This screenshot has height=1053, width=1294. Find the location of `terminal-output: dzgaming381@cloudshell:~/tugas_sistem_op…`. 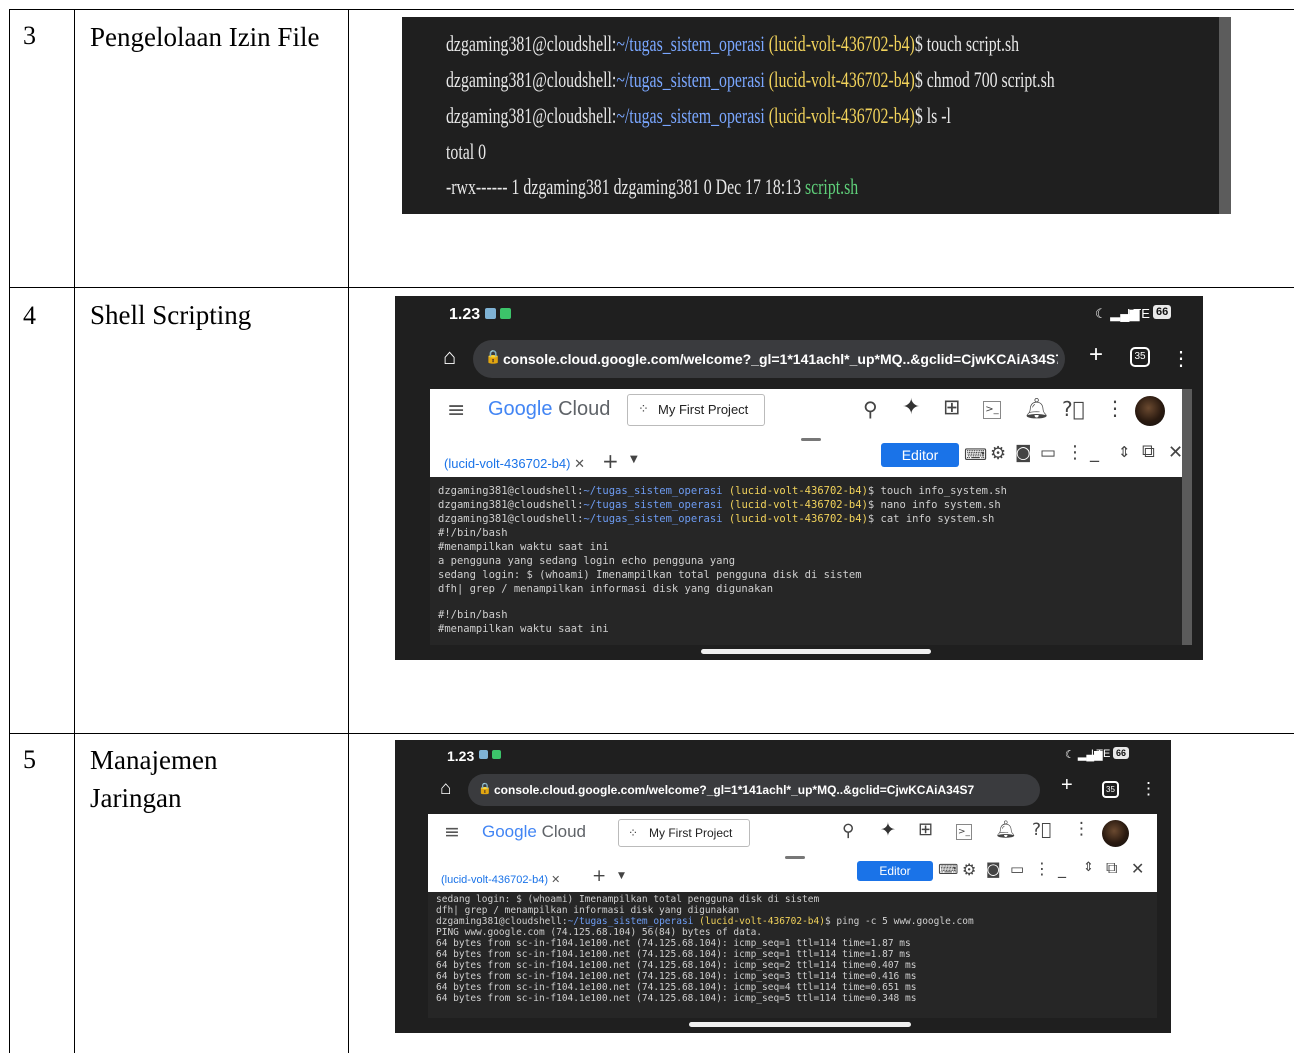

terminal-output: dzgaming381@cloudshell:~/tugas_sistem_op… is located at coordinates (811, 561).